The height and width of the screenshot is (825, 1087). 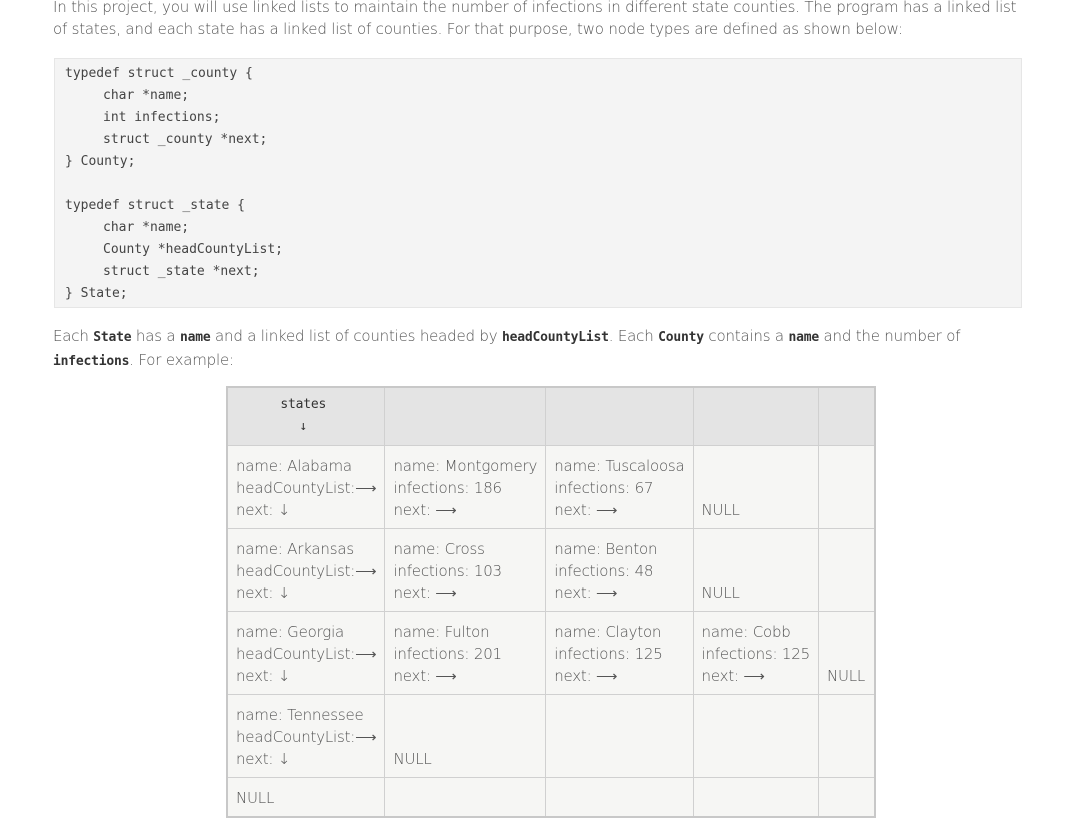 What do you see at coordinates (619, 466) in the screenshot?
I see `node-field: name: Tuscaloosa` at bounding box center [619, 466].